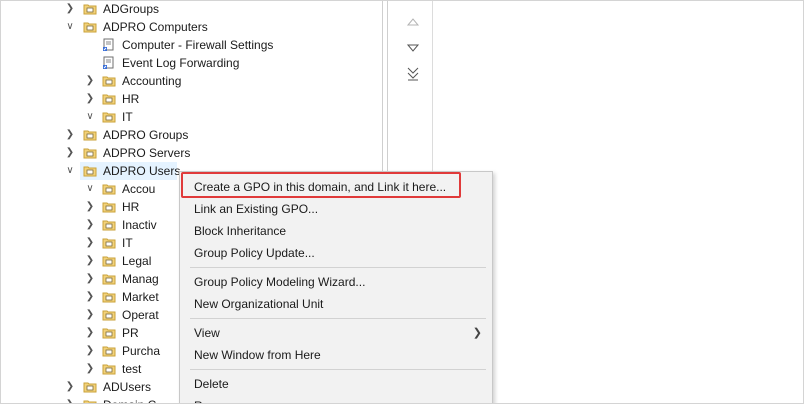 Image resolution: width=804 pixels, height=404 pixels. What do you see at coordinates (207, 333) in the screenshot?
I see `menu-item-label: View` at bounding box center [207, 333].